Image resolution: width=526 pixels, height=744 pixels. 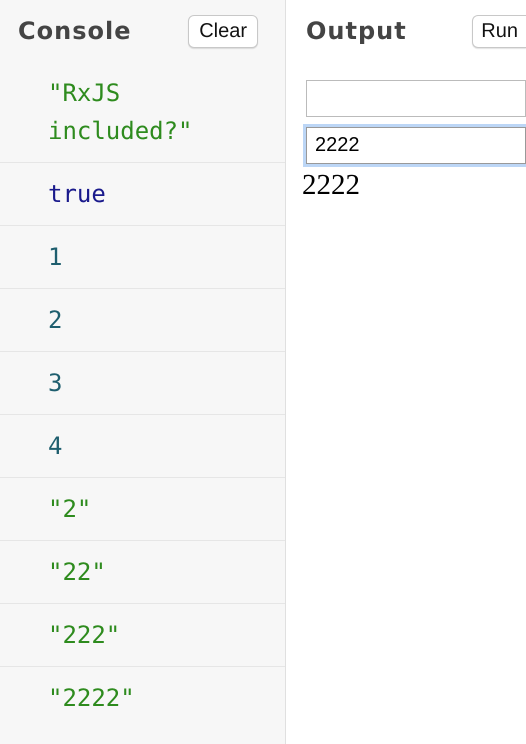 What do you see at coordinates (55, 257) in the screenshot?
I see `console-entry: 1` at bounding box center [55, 257].